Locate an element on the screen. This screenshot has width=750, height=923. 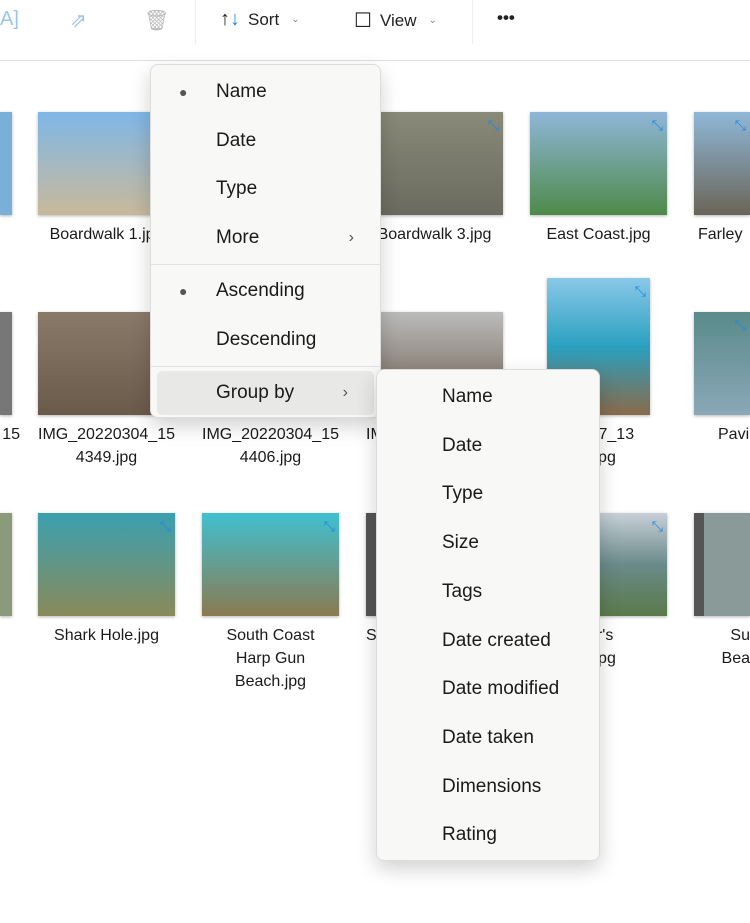
label-line: Farley is located at coordinates (720, 234).